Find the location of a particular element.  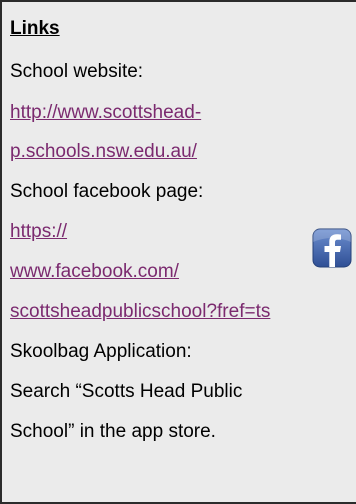

skoolbag-text-line-2: School” in the app store. is located at coordinates (113, 431).